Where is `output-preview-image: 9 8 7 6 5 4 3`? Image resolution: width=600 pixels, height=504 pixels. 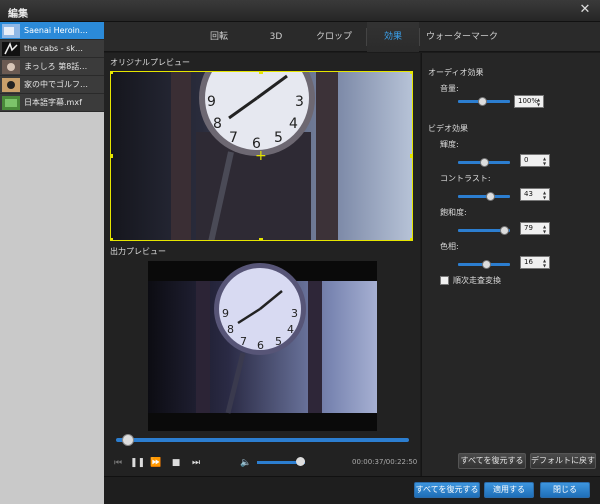
output-preview-image: 9 8 7 6 5 4 3 is located at coordinates (262, 346).